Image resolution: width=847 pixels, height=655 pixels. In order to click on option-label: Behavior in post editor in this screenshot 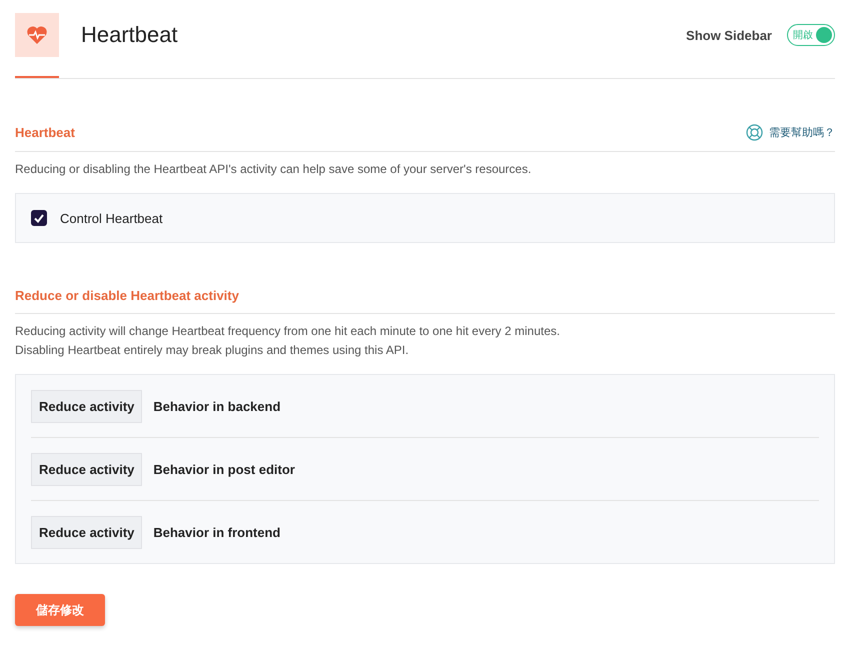, I will do `click(224, 469)`.